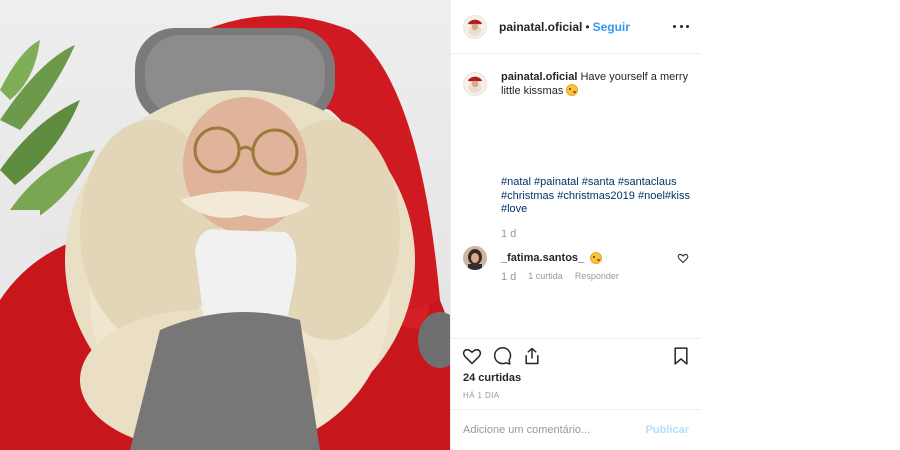  I want to click on reply-button: Responder, so click(597, 277).